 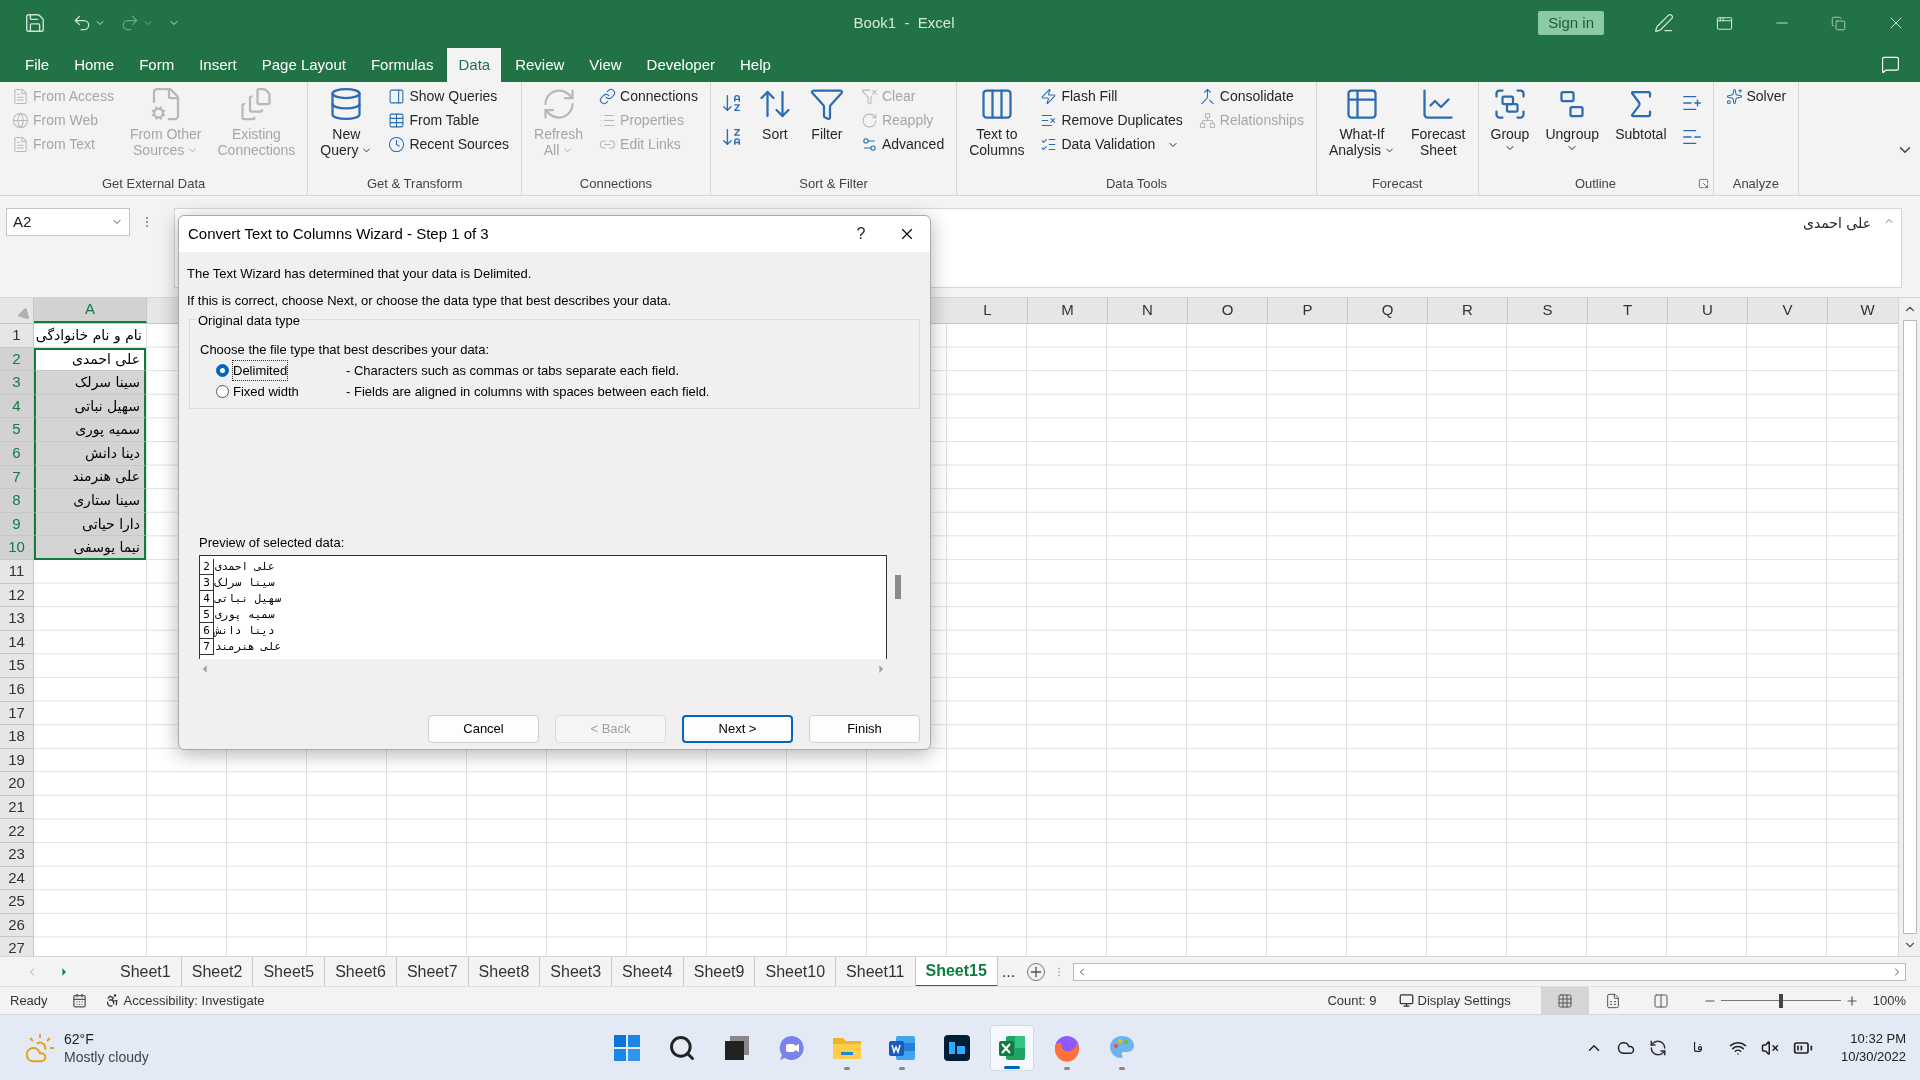 What do you see at coordinates (861, 234) in the screenshot?
I see `help-button: ?` at bounding box center [861, 234].